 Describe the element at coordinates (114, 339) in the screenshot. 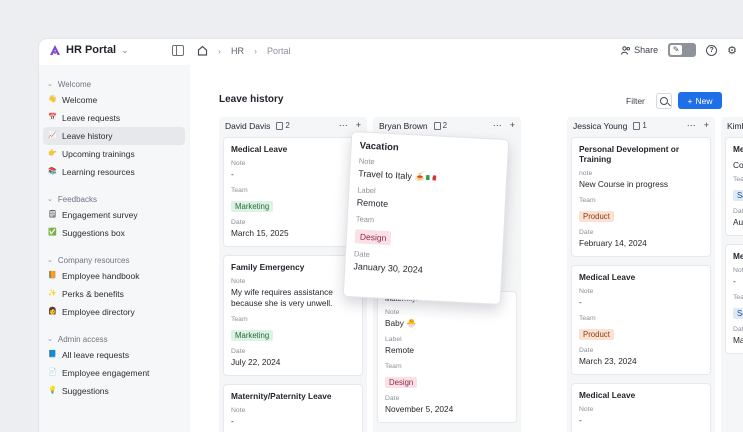

I see `sidebar-heading: ⌄ Admin access` at that location.